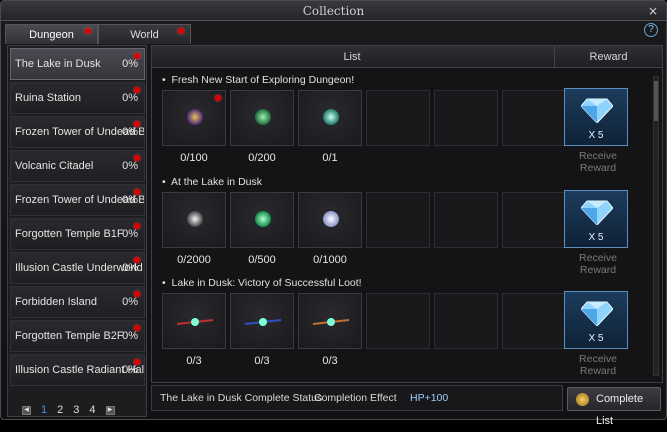  Describe the element at coordinates (651, 30) in the screenshot. I see `help-icon: ?` at that location.